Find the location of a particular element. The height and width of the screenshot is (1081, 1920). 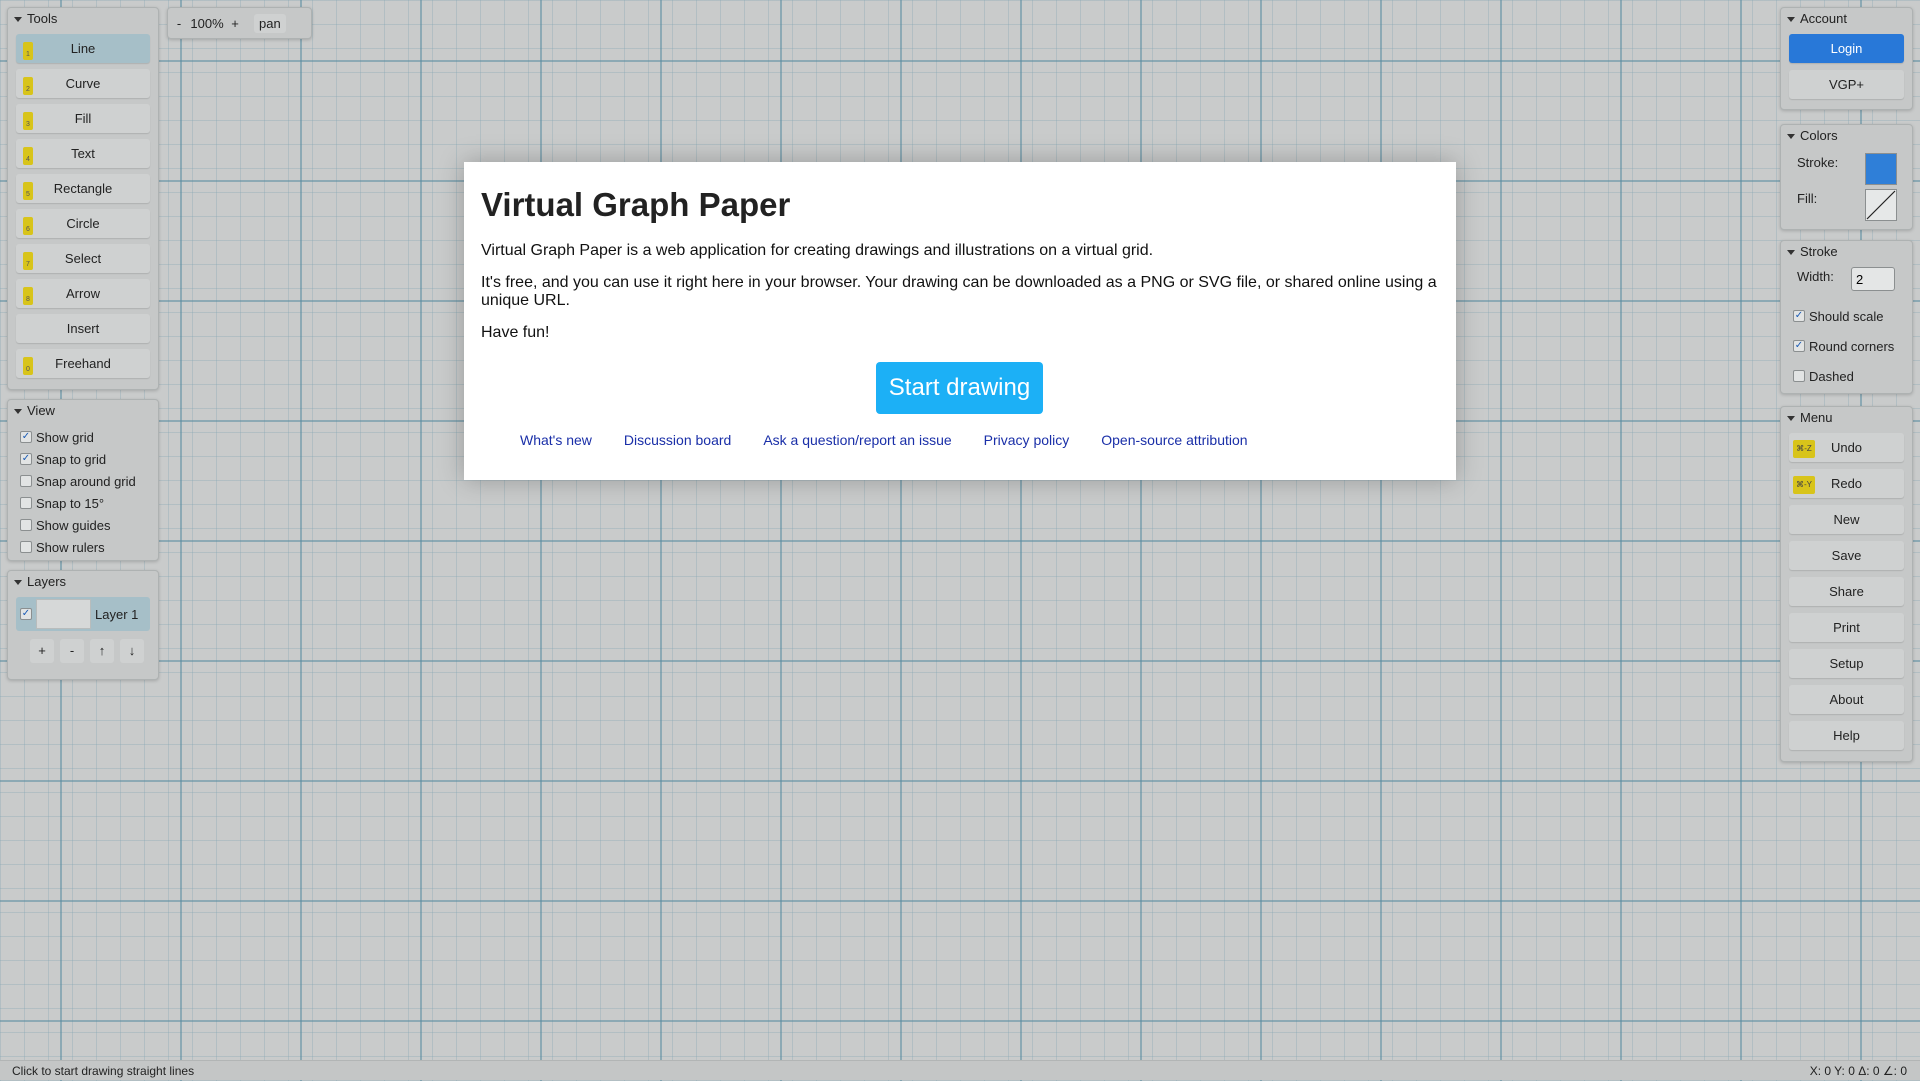

move-layer-down-button: ↓ is located at coordinates (132, 651).